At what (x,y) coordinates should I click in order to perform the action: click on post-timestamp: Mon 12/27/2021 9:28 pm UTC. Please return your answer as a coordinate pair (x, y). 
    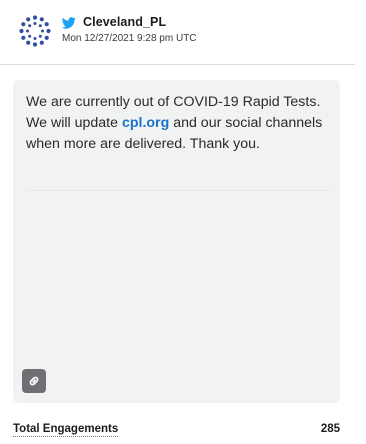
    Looking at the image, I should click on (129, 38).